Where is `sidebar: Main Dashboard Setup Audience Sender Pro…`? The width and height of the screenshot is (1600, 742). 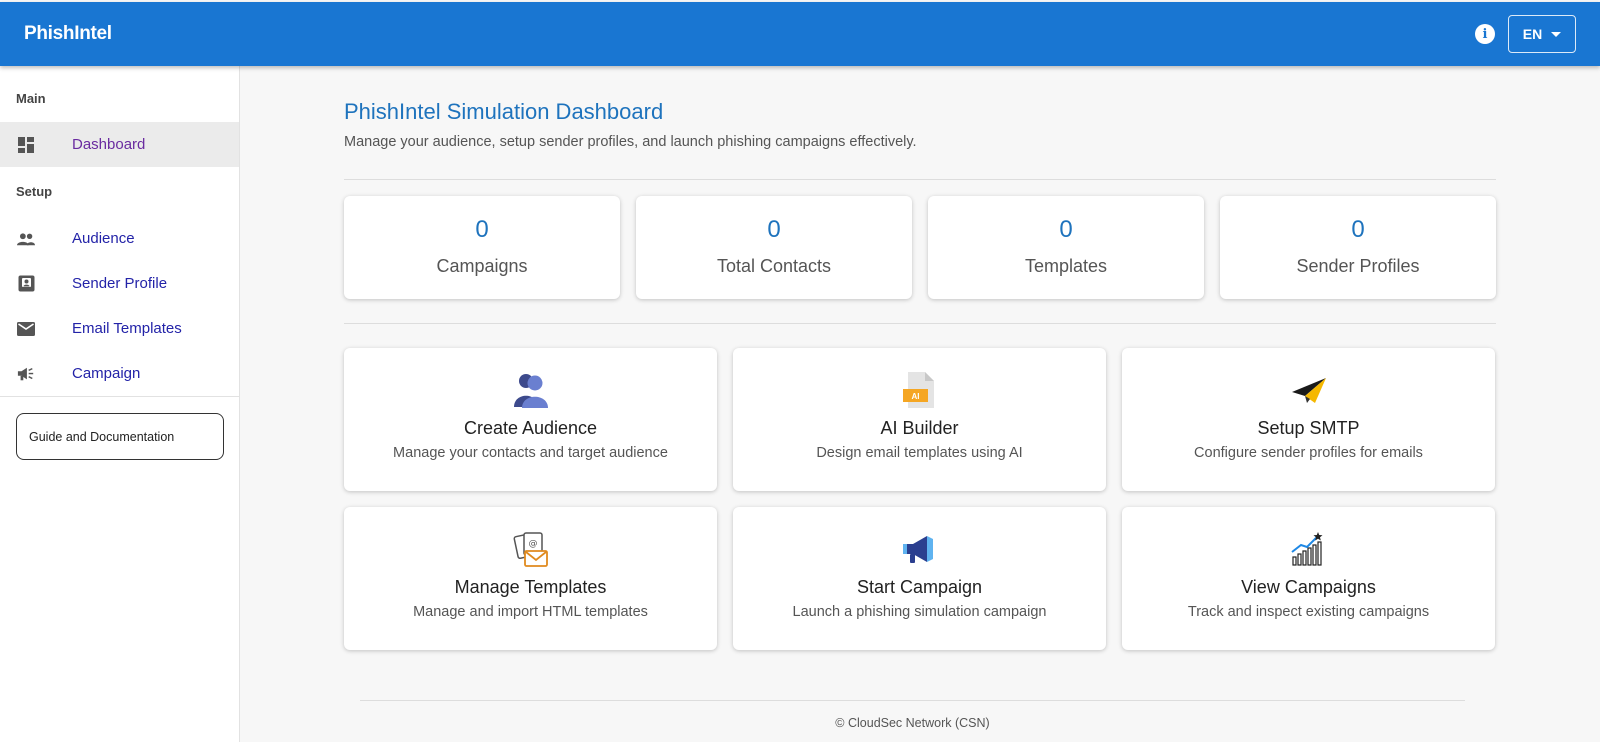 sidebar: Main Dashboard Setup Audience Sender Pro… is located at coordinates (120, 404).